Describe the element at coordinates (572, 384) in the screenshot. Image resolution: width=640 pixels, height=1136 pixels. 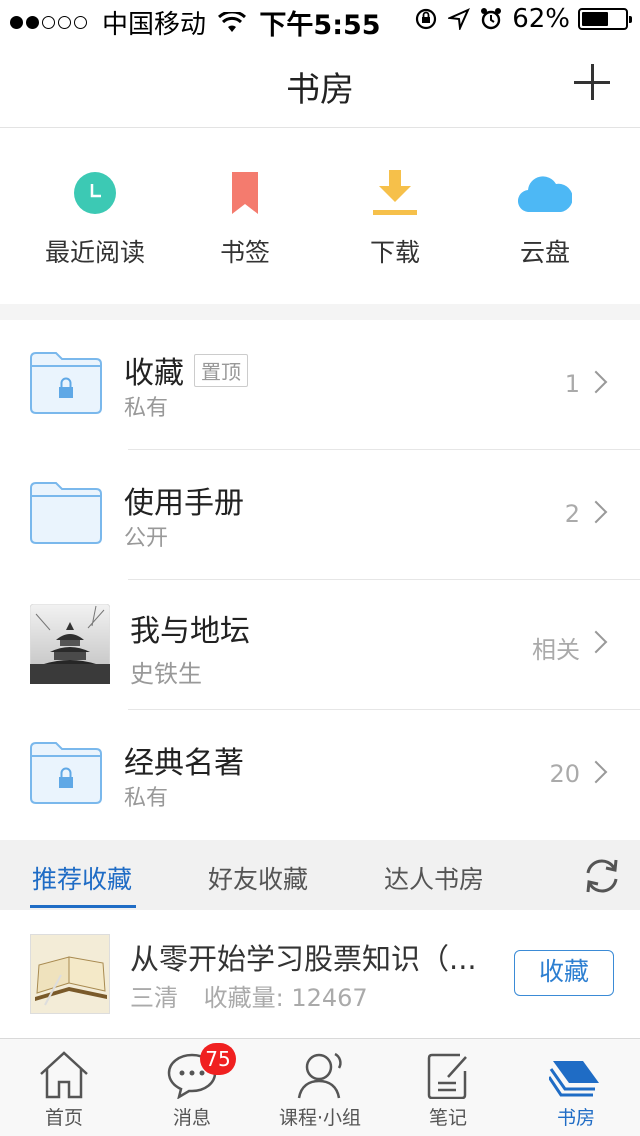
I see `shelf-item-count: 1` at that location.